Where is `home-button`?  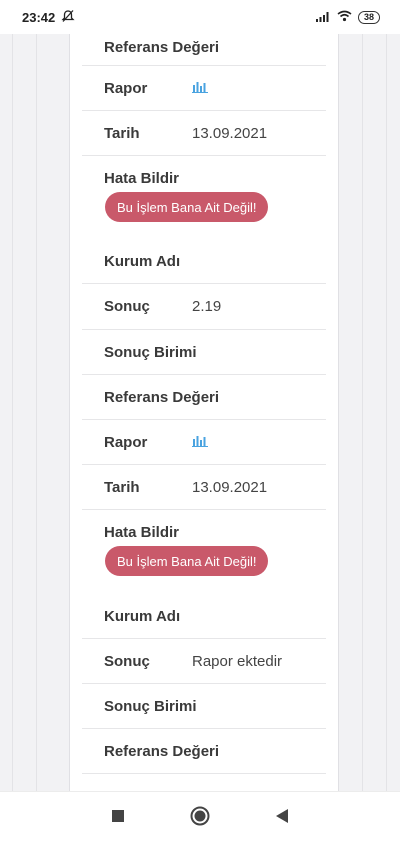 home-button is located at coordinates (200, 818).